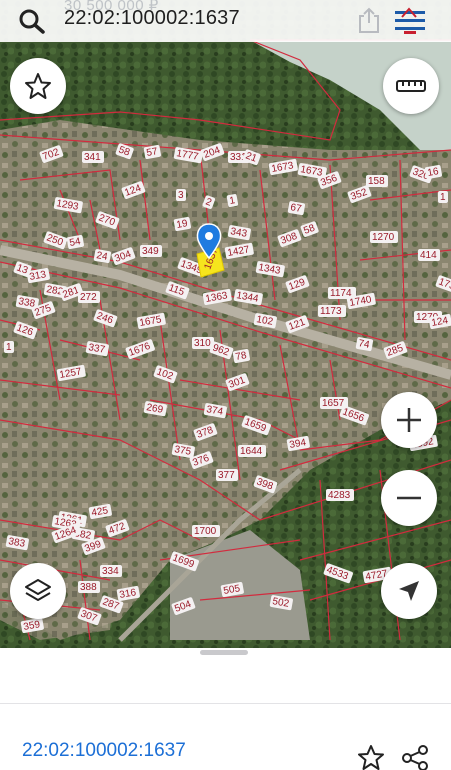  I want to click on parcel-label: 1270, so click(384, 237).